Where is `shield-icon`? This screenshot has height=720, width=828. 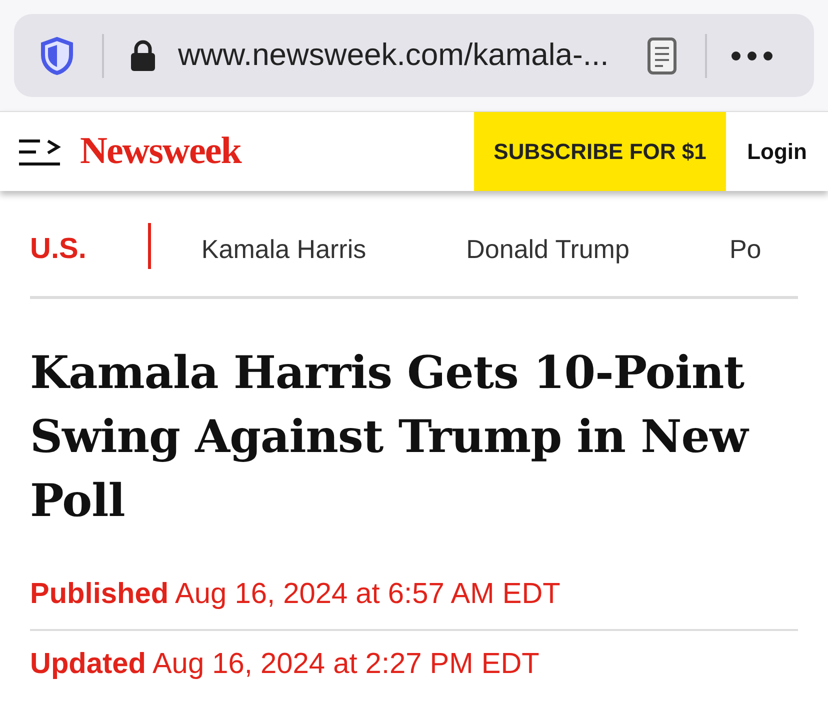
shield-icon is located at coordinates (57, 55).